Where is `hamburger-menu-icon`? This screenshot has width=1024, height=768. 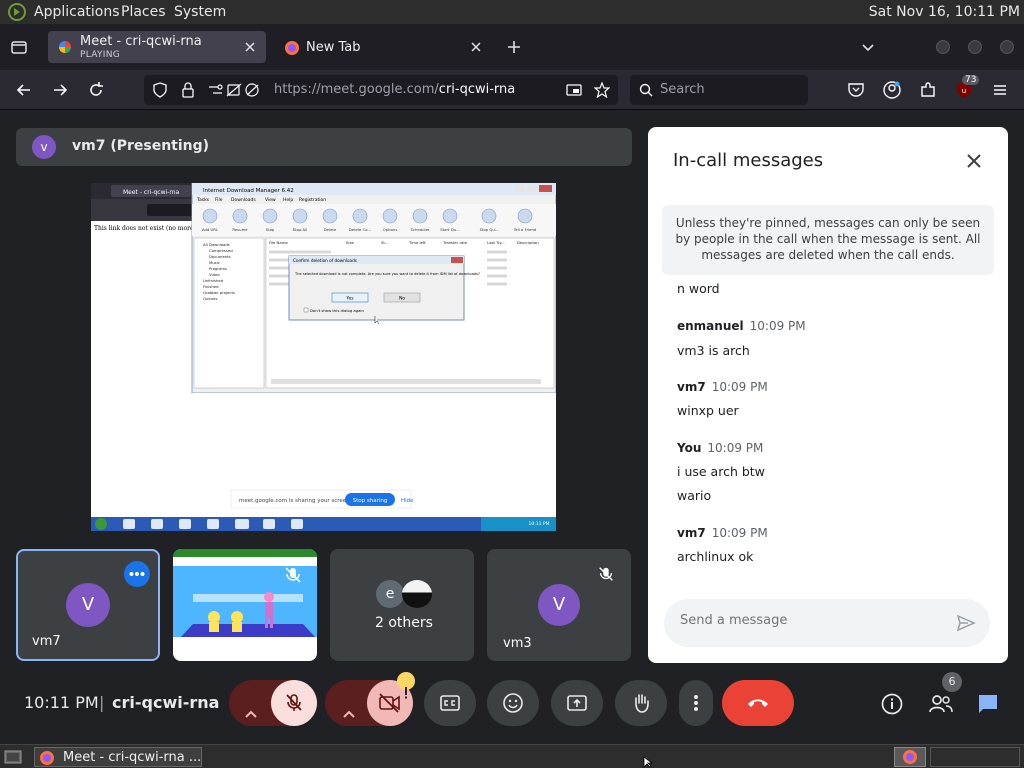 hamburger-menu-icon is located at coordinates (1000, 90).